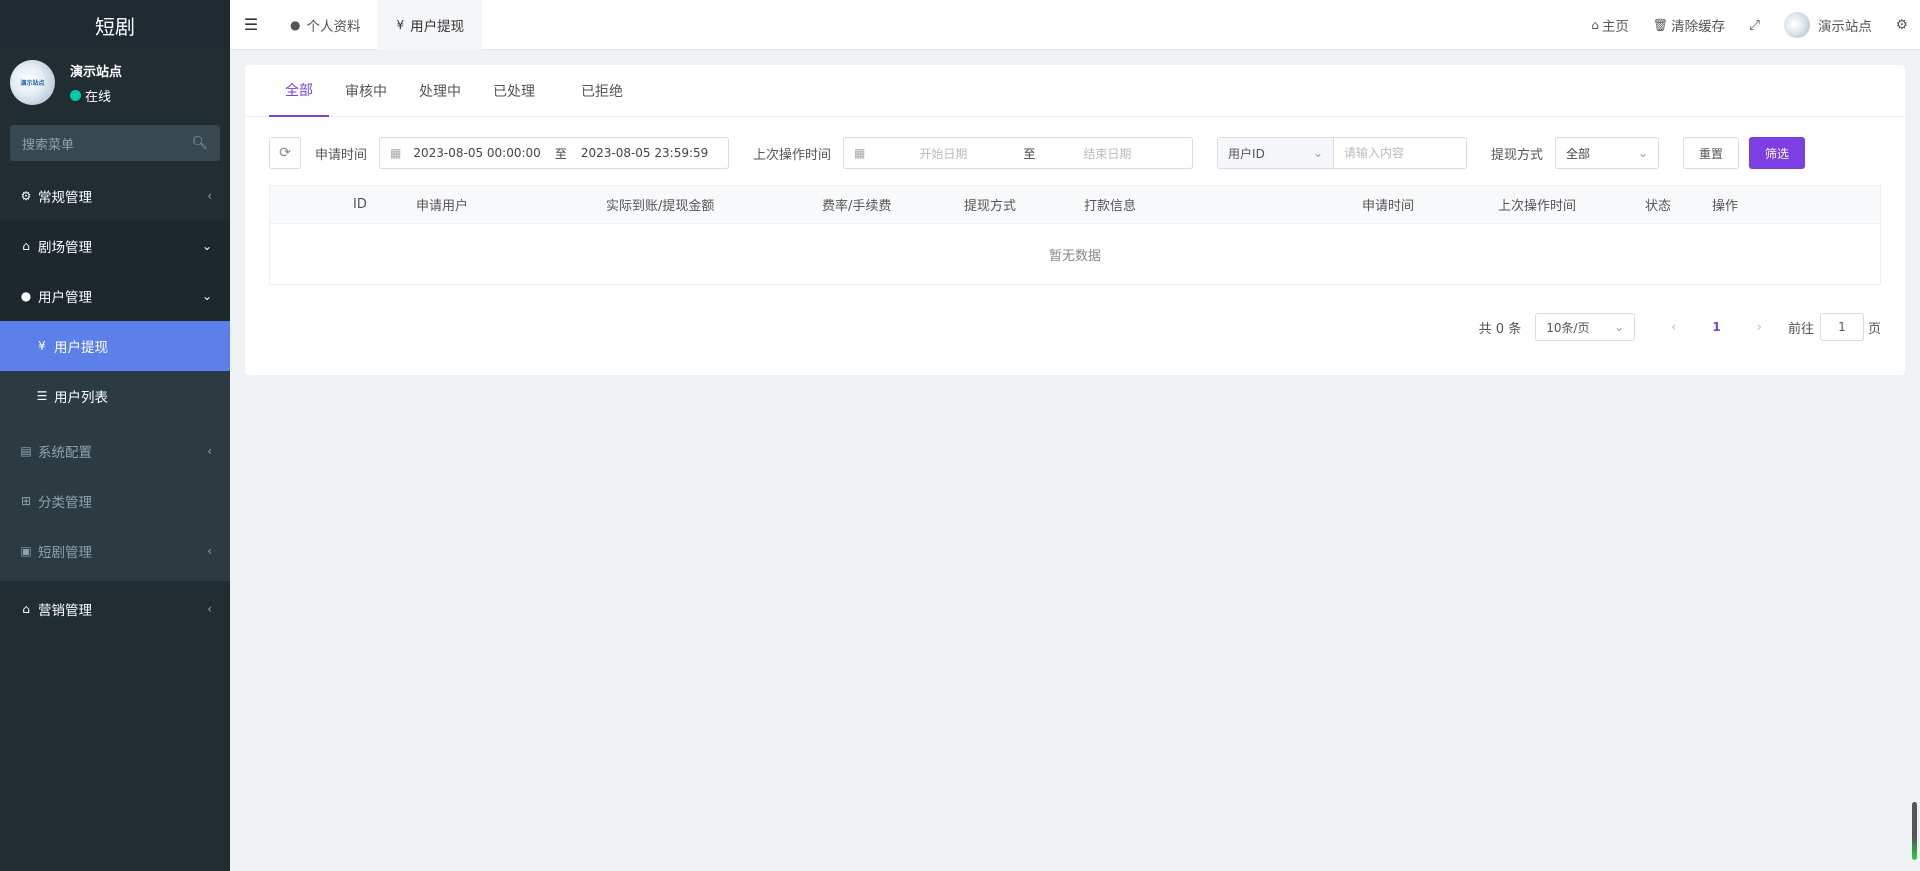  What do you see at coordinates (26, 451) in the screenshot?
I see `file-icon: ▤` at bounding box center [26, 451].